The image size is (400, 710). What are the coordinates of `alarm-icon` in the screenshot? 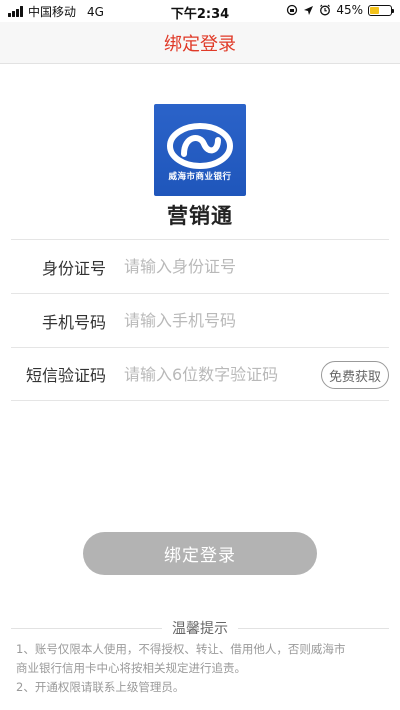 It's located at (325, 10).